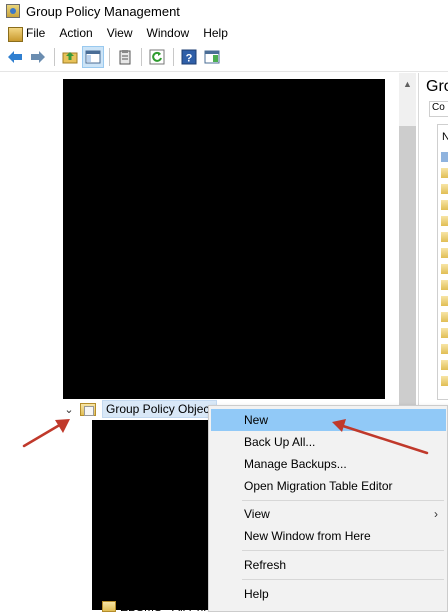 The width and height of the screenshot is (448, 612). Describe the element at coordinates (212, 57) in the screenshot. I see `action-pane-icon` at that location.